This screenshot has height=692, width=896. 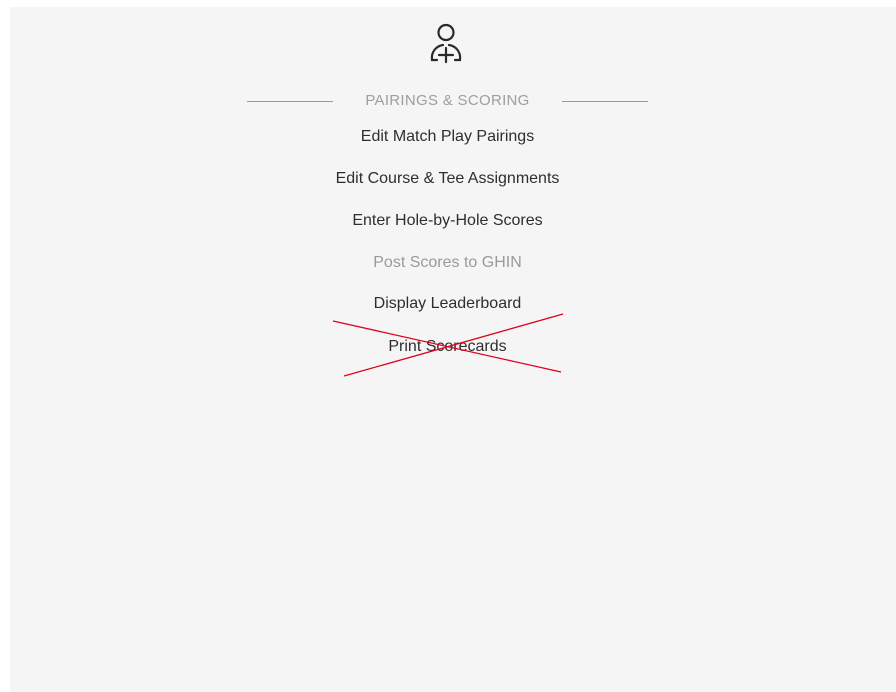 I want to click on edit-match-play-pairings-link: Edit Match Play Pairings, so click(x=447, y=137).